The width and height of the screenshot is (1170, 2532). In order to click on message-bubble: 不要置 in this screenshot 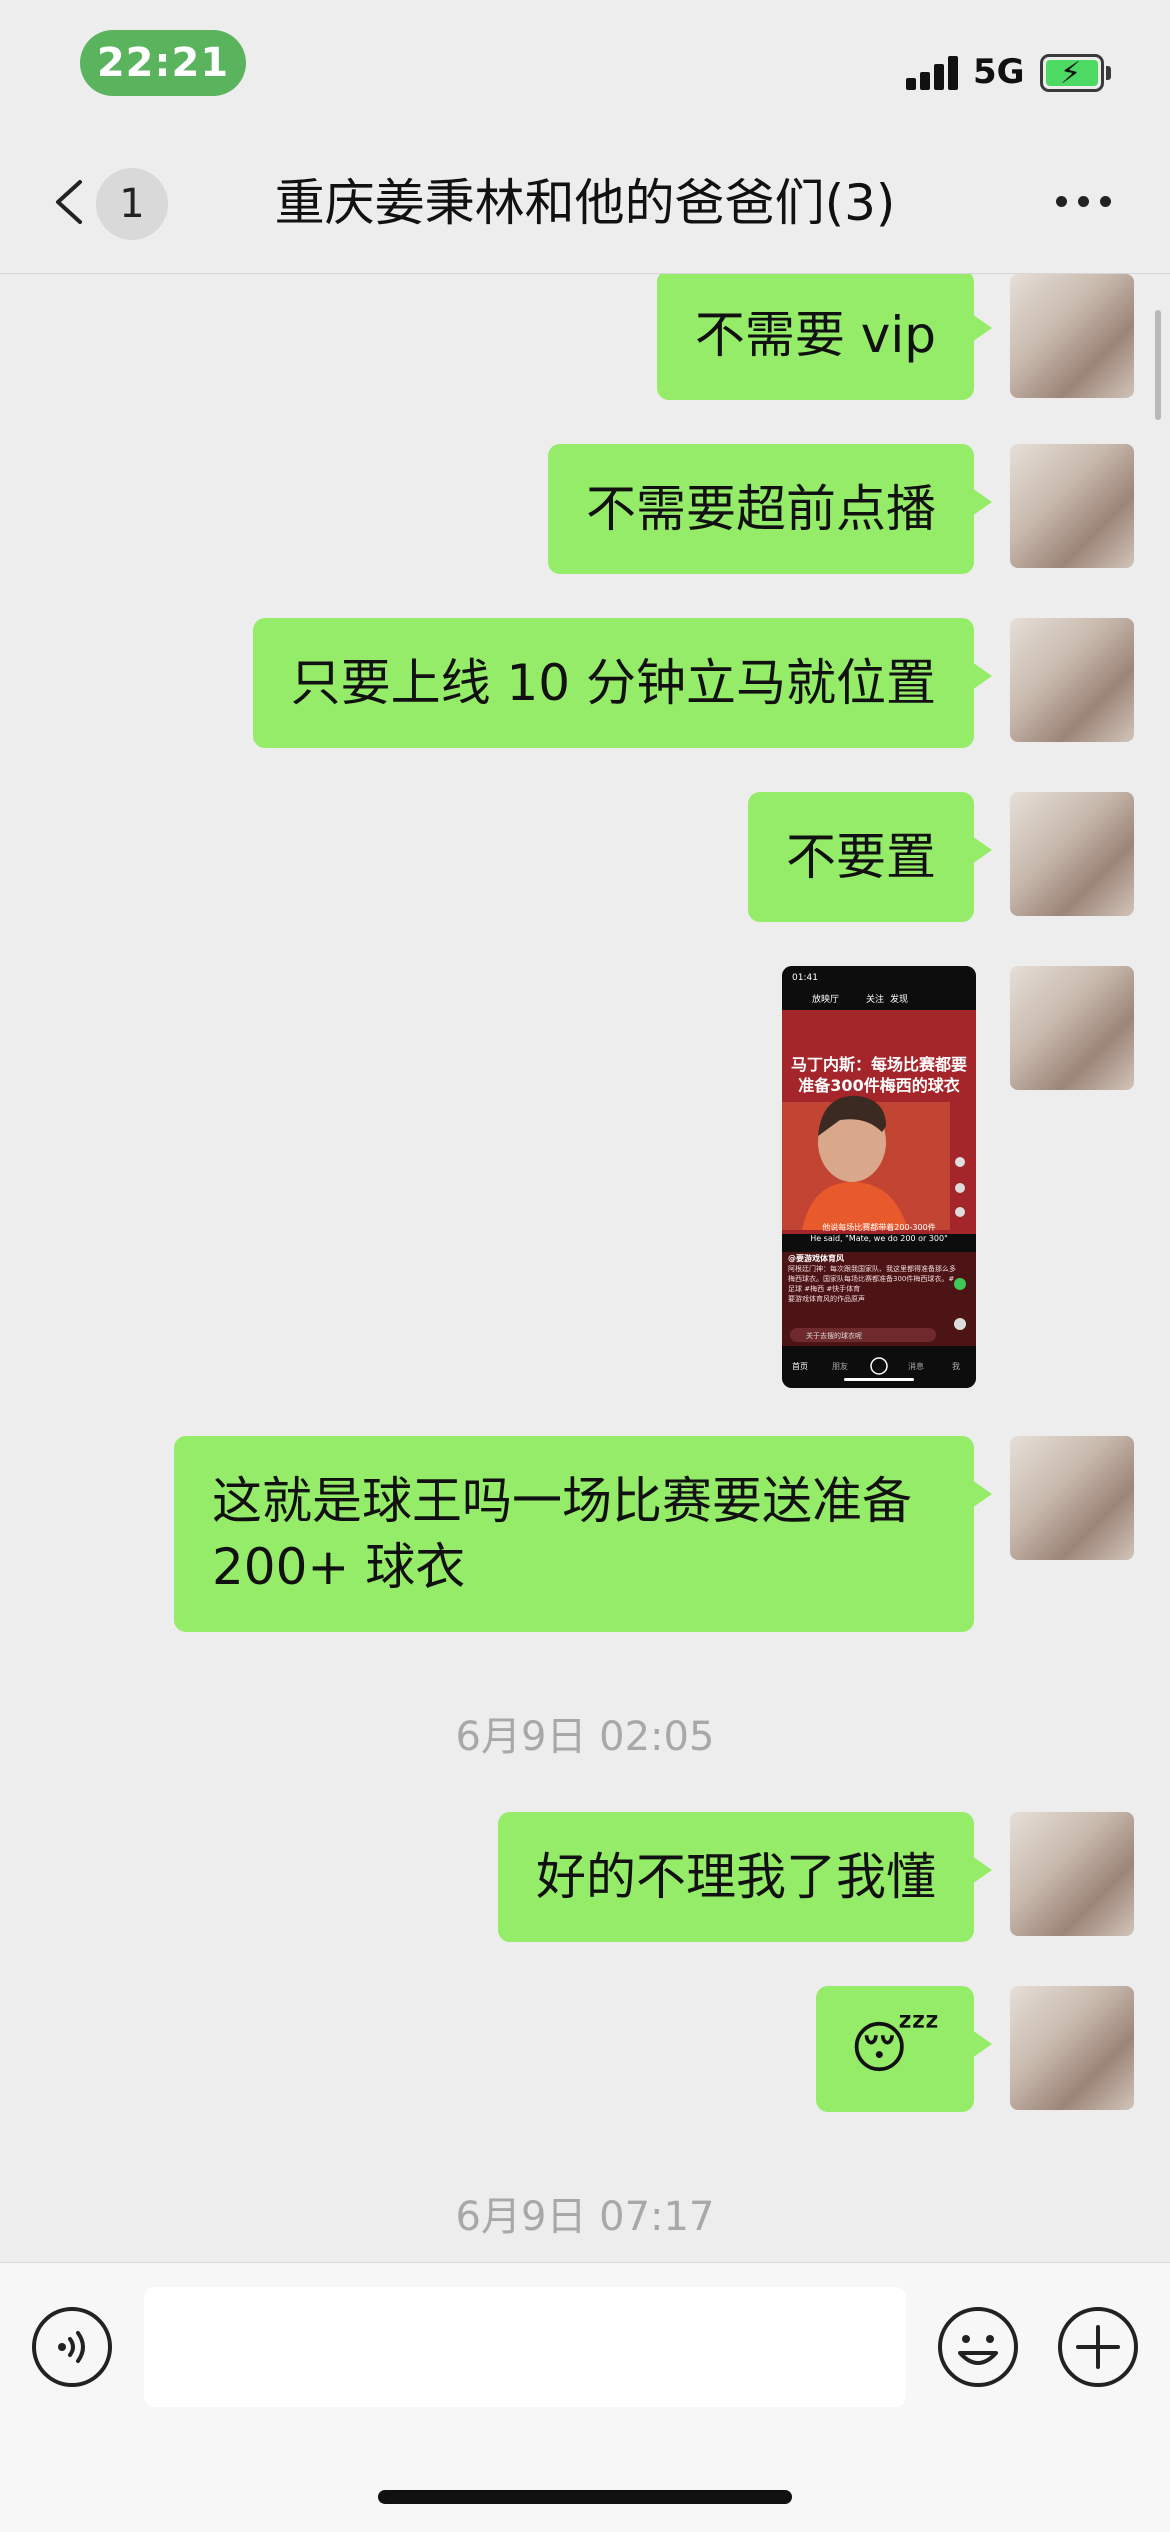, I will do `click(870, 857)`.